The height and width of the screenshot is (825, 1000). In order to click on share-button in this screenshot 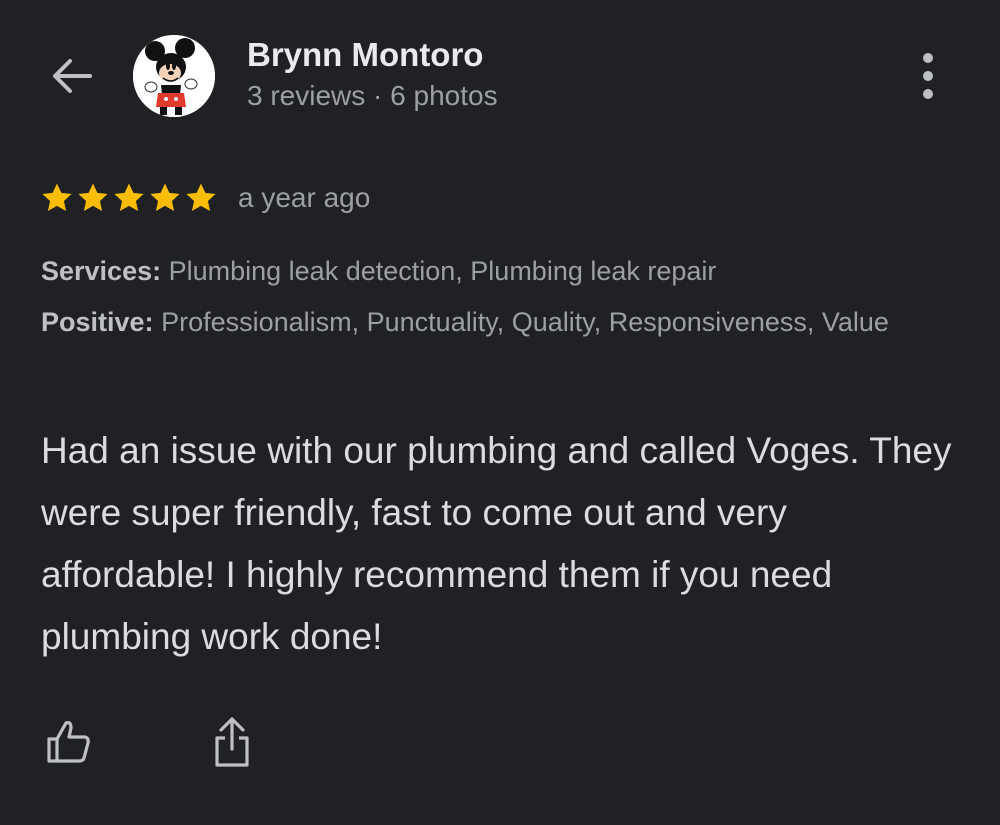, I will do `click(232, 742)`.